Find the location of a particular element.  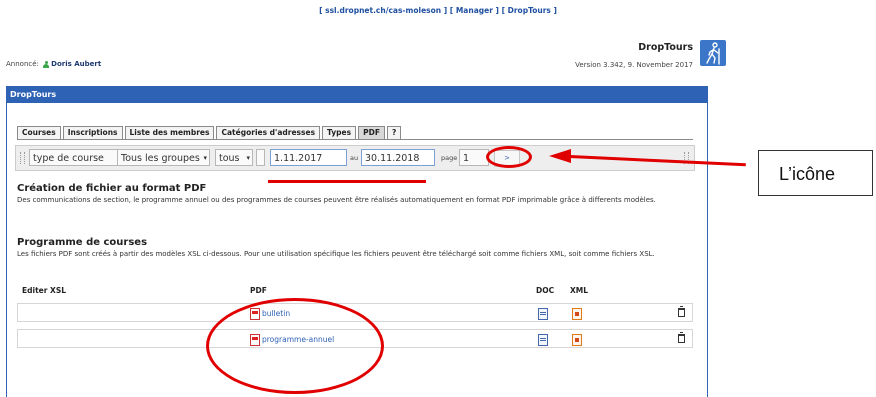

pdf-section-title: Création de fichier au format PDF is located at coordinates (112, 188).